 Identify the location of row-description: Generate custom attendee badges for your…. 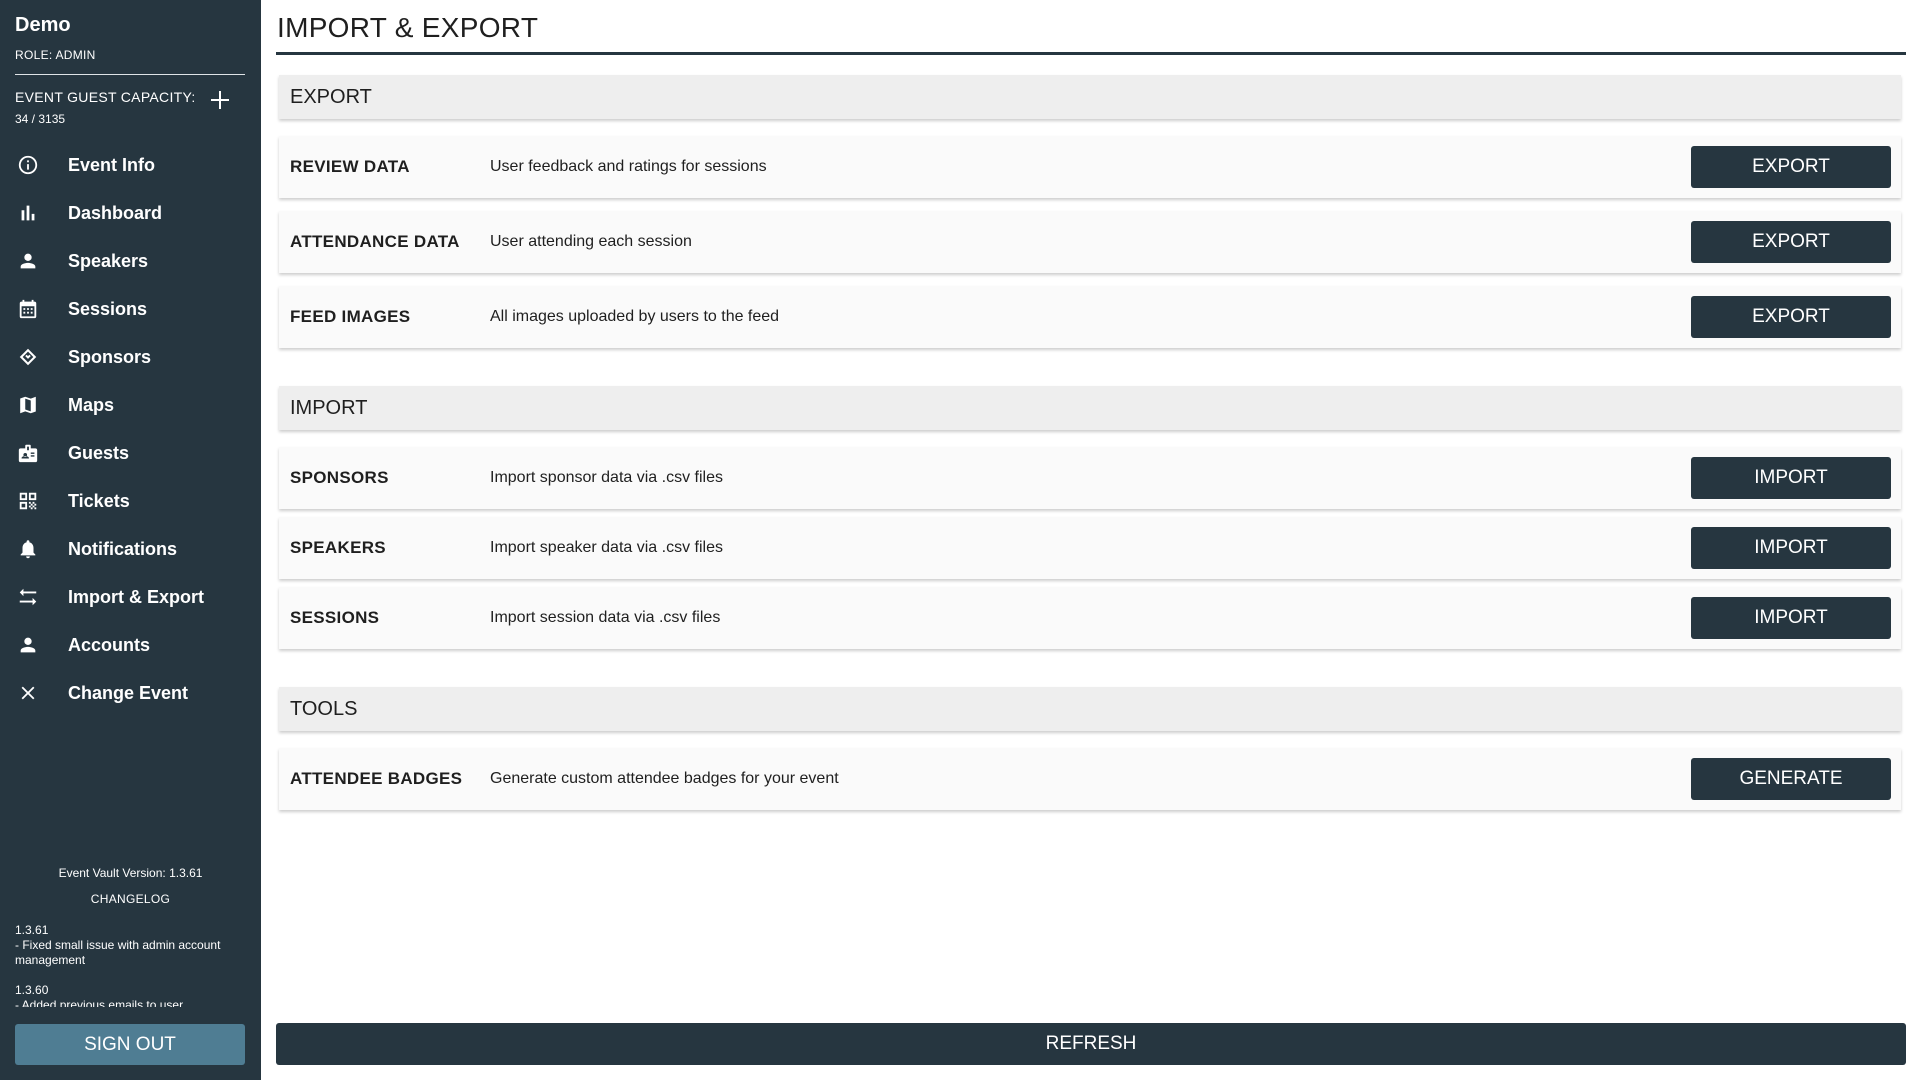
(664, 778).